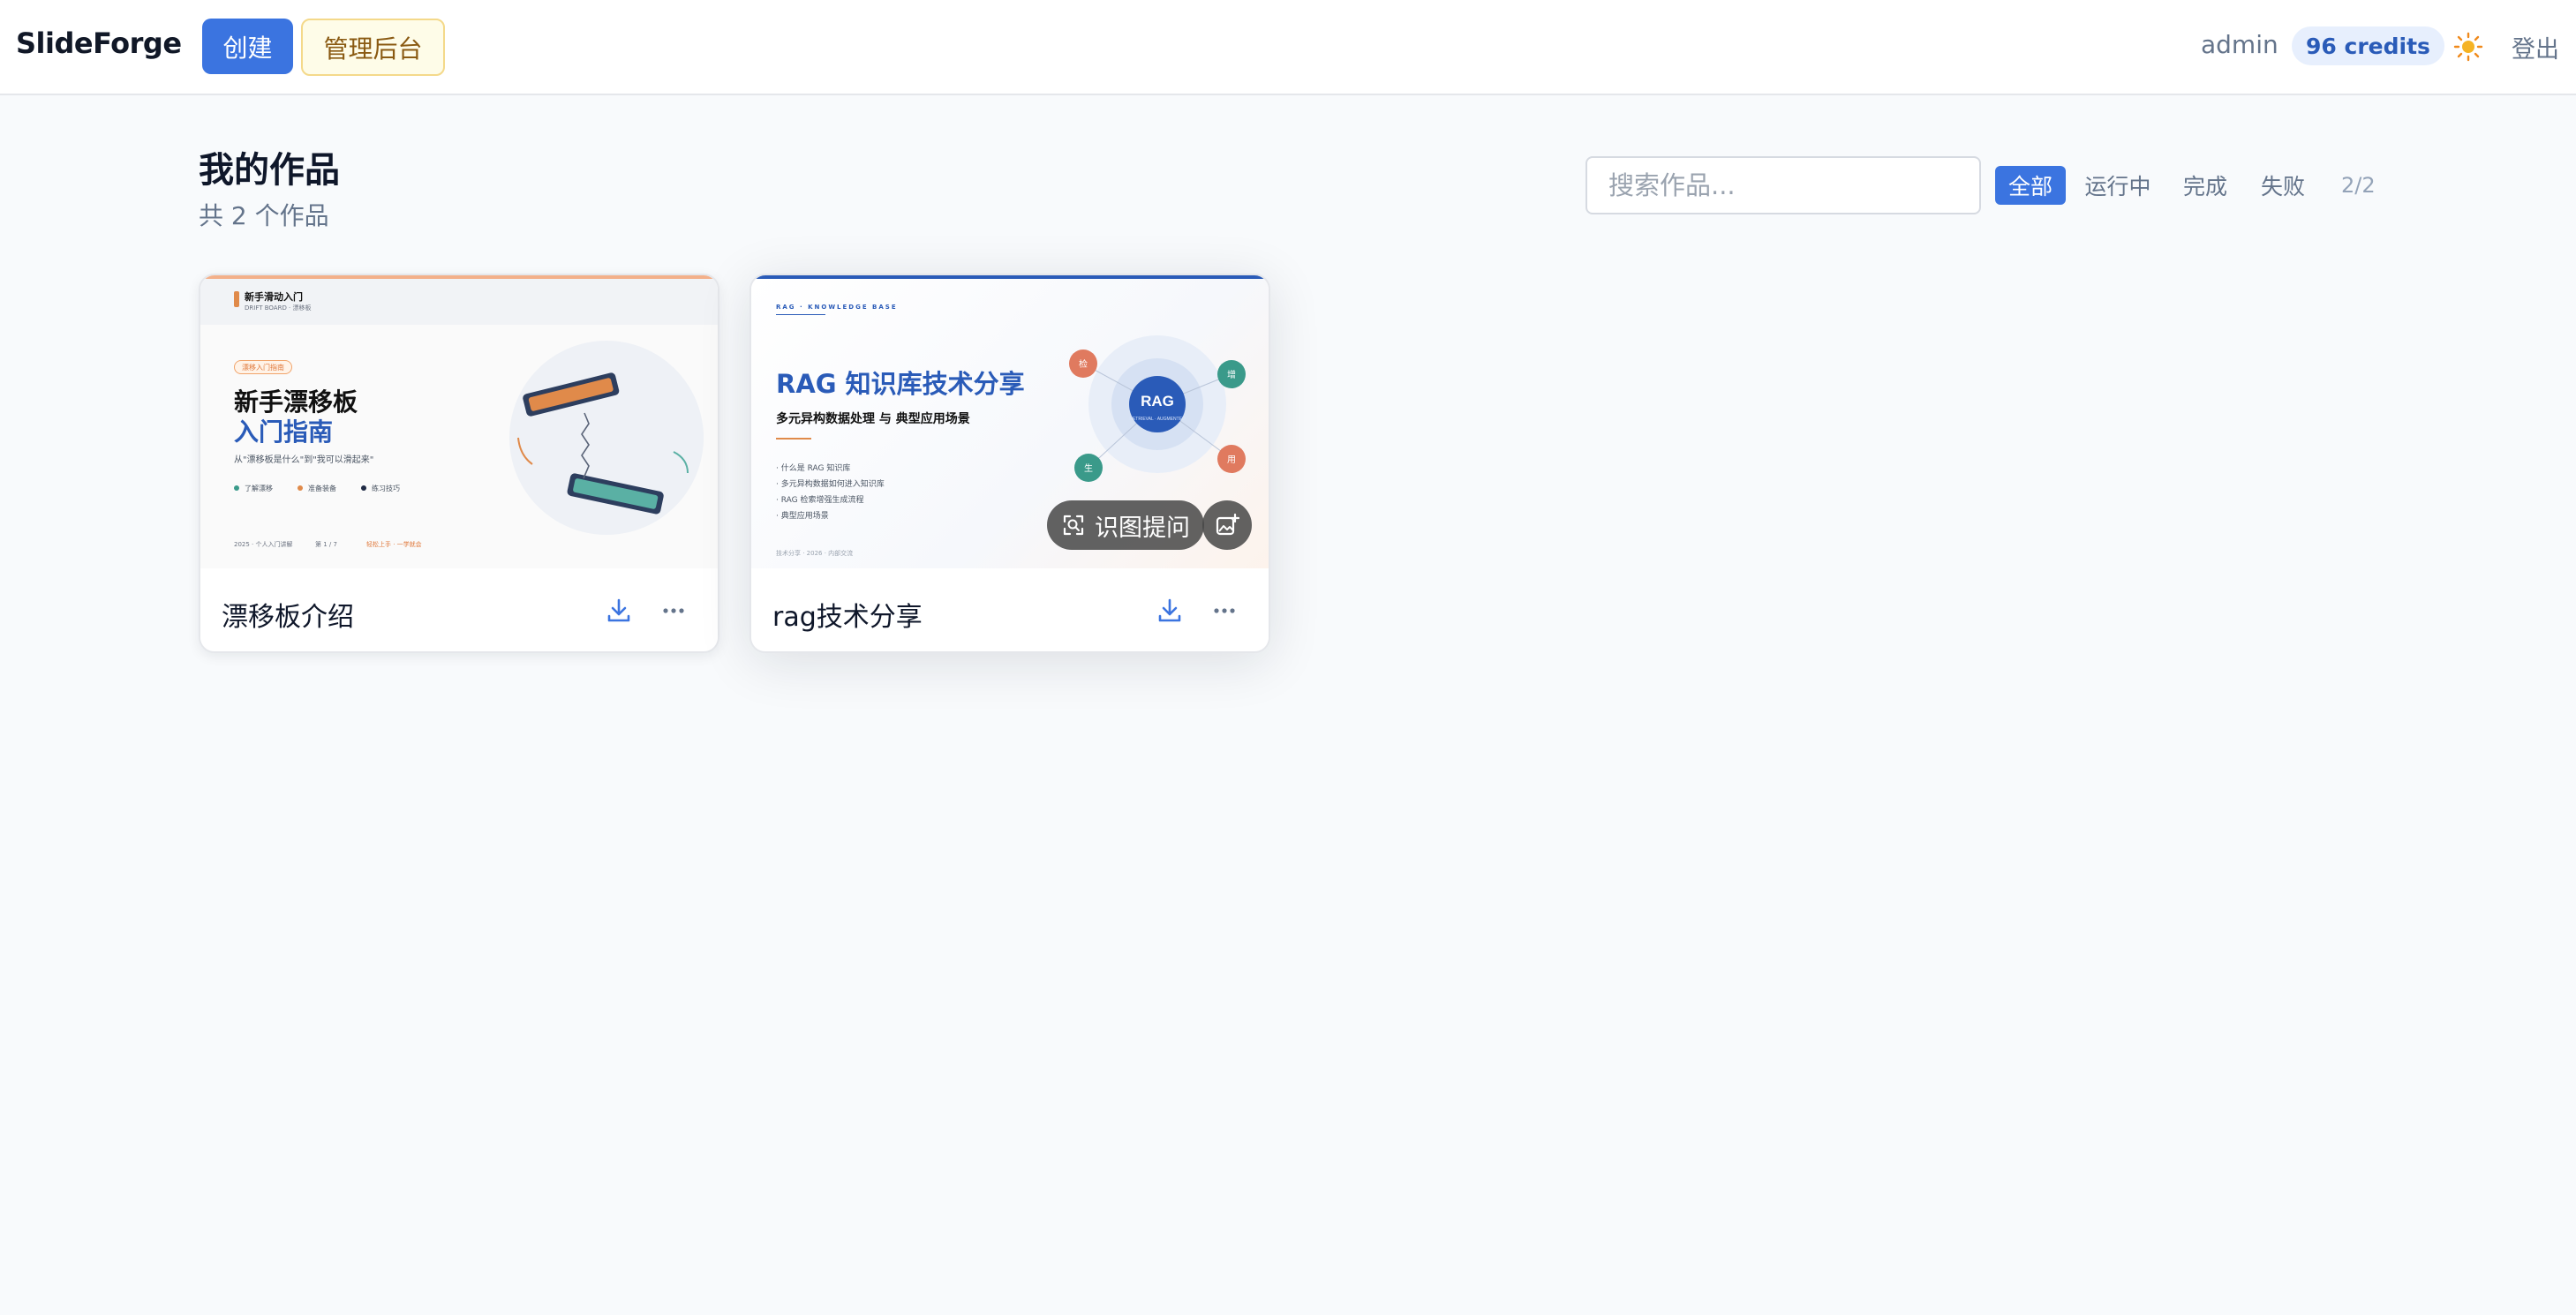 The height and width of the screenshot is (1315, 2576). What do you see at coordinates (848, 614) in the screenshot?
I see `card-title: rag技术分享` at bounding box center [848, 614].